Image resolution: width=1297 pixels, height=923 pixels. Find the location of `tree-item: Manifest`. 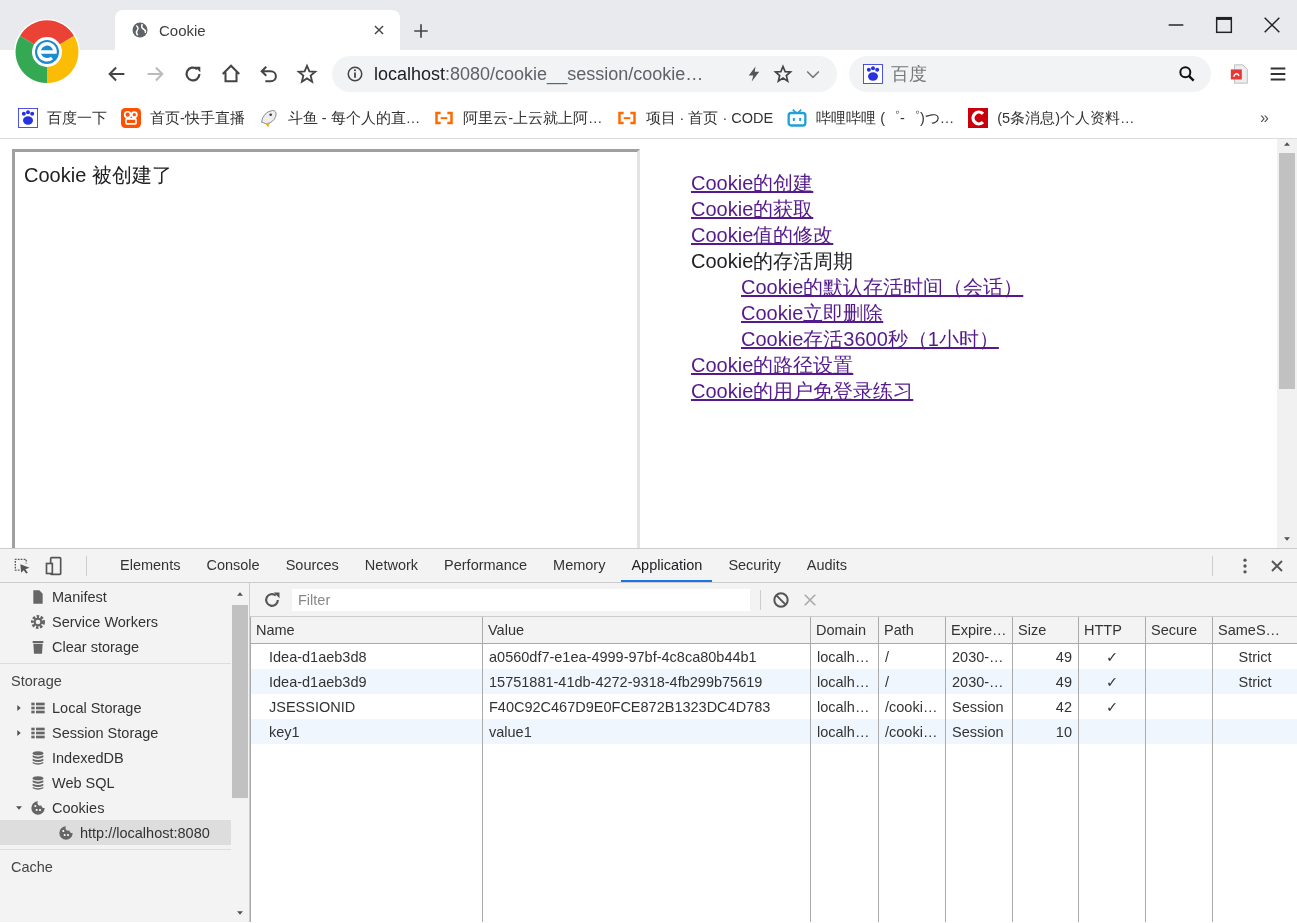

tree-item: Manifest is located at coordinates (115, 596).